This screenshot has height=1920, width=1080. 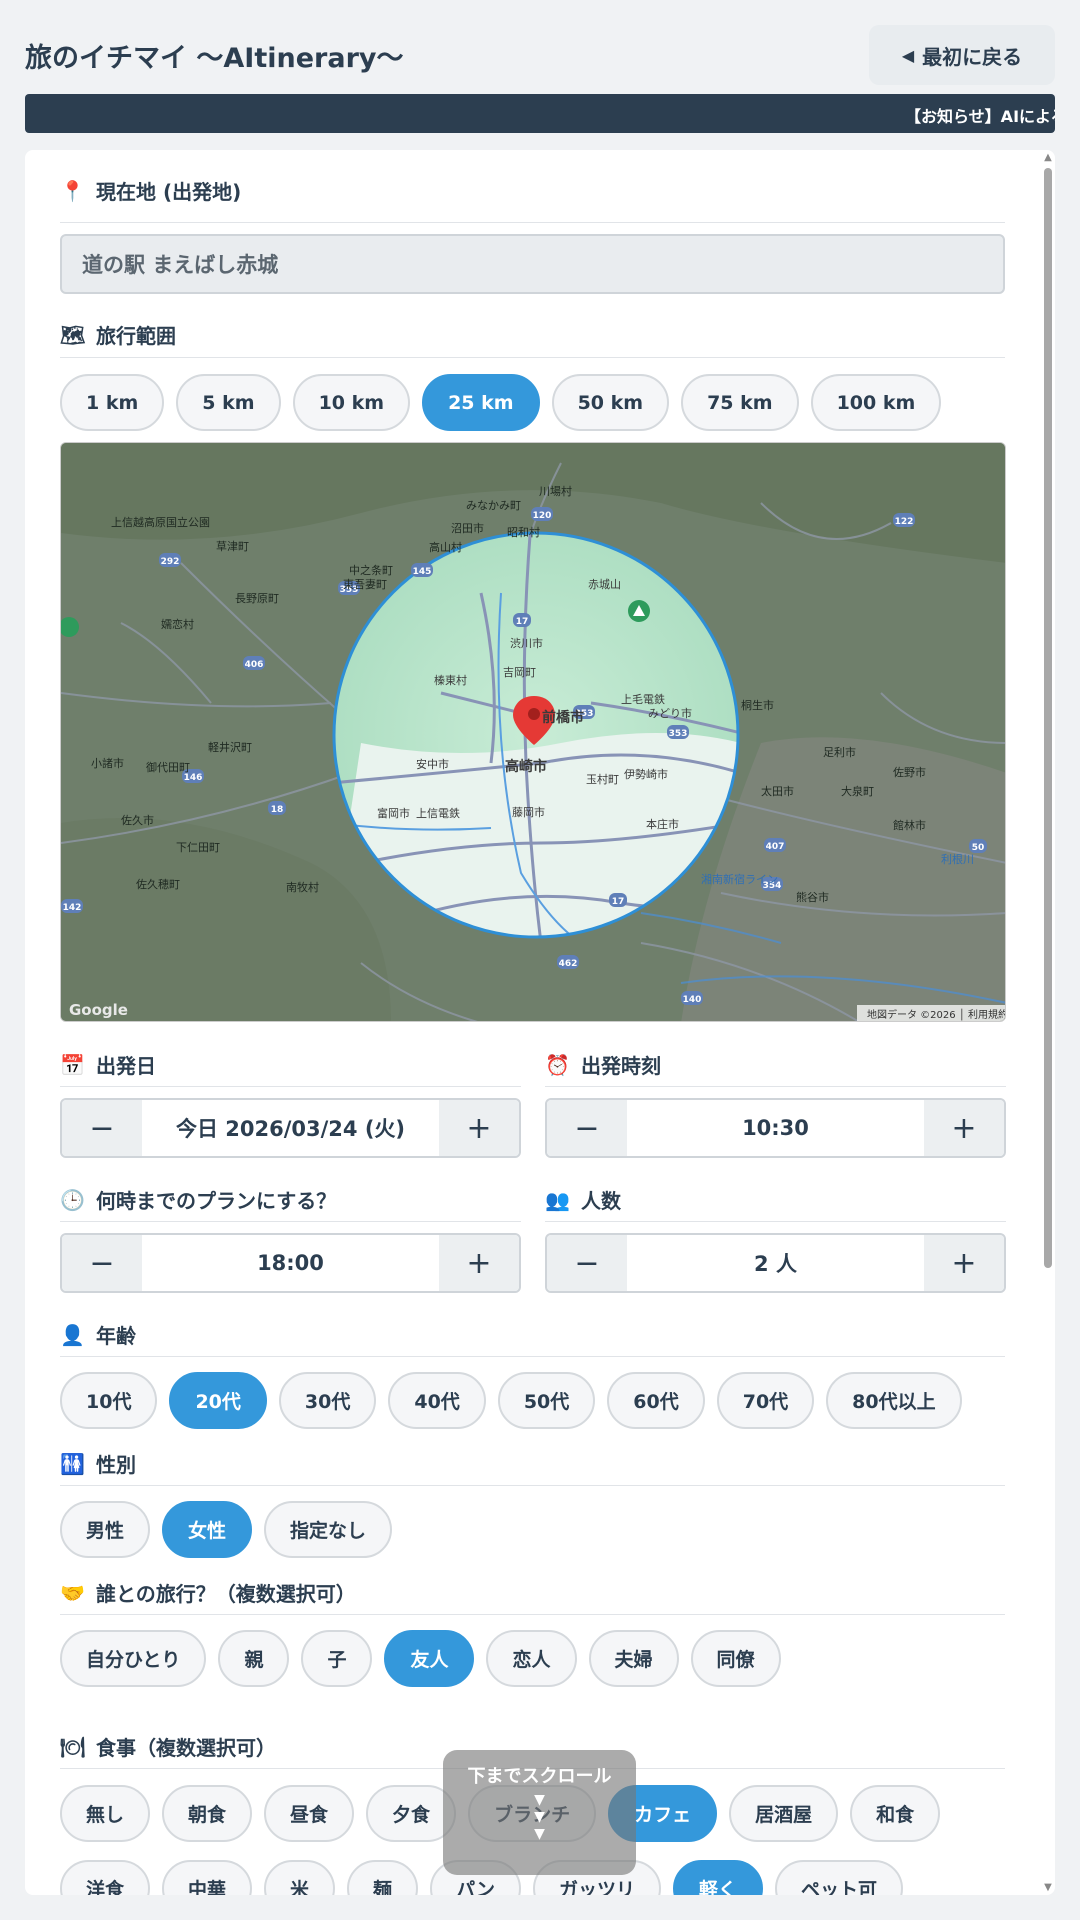 I want to click on map-place-label: 伊勢崎市, so click(x=646, y=774).